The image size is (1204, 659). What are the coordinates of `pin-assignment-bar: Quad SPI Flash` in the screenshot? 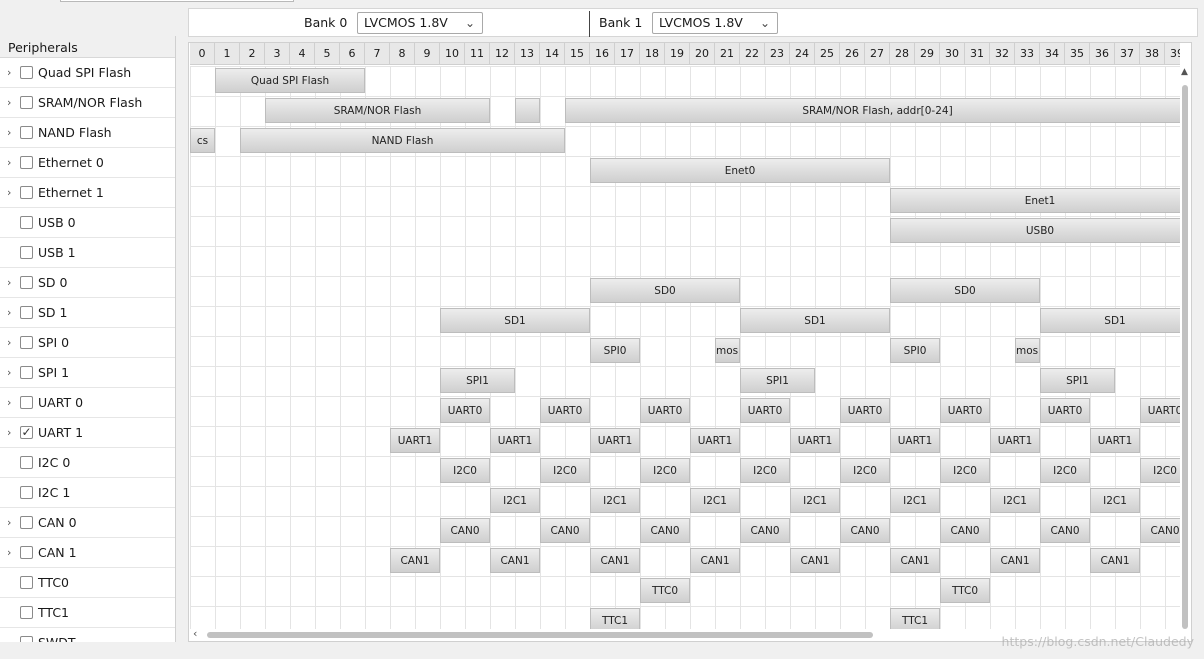 It's located at (290, 80).